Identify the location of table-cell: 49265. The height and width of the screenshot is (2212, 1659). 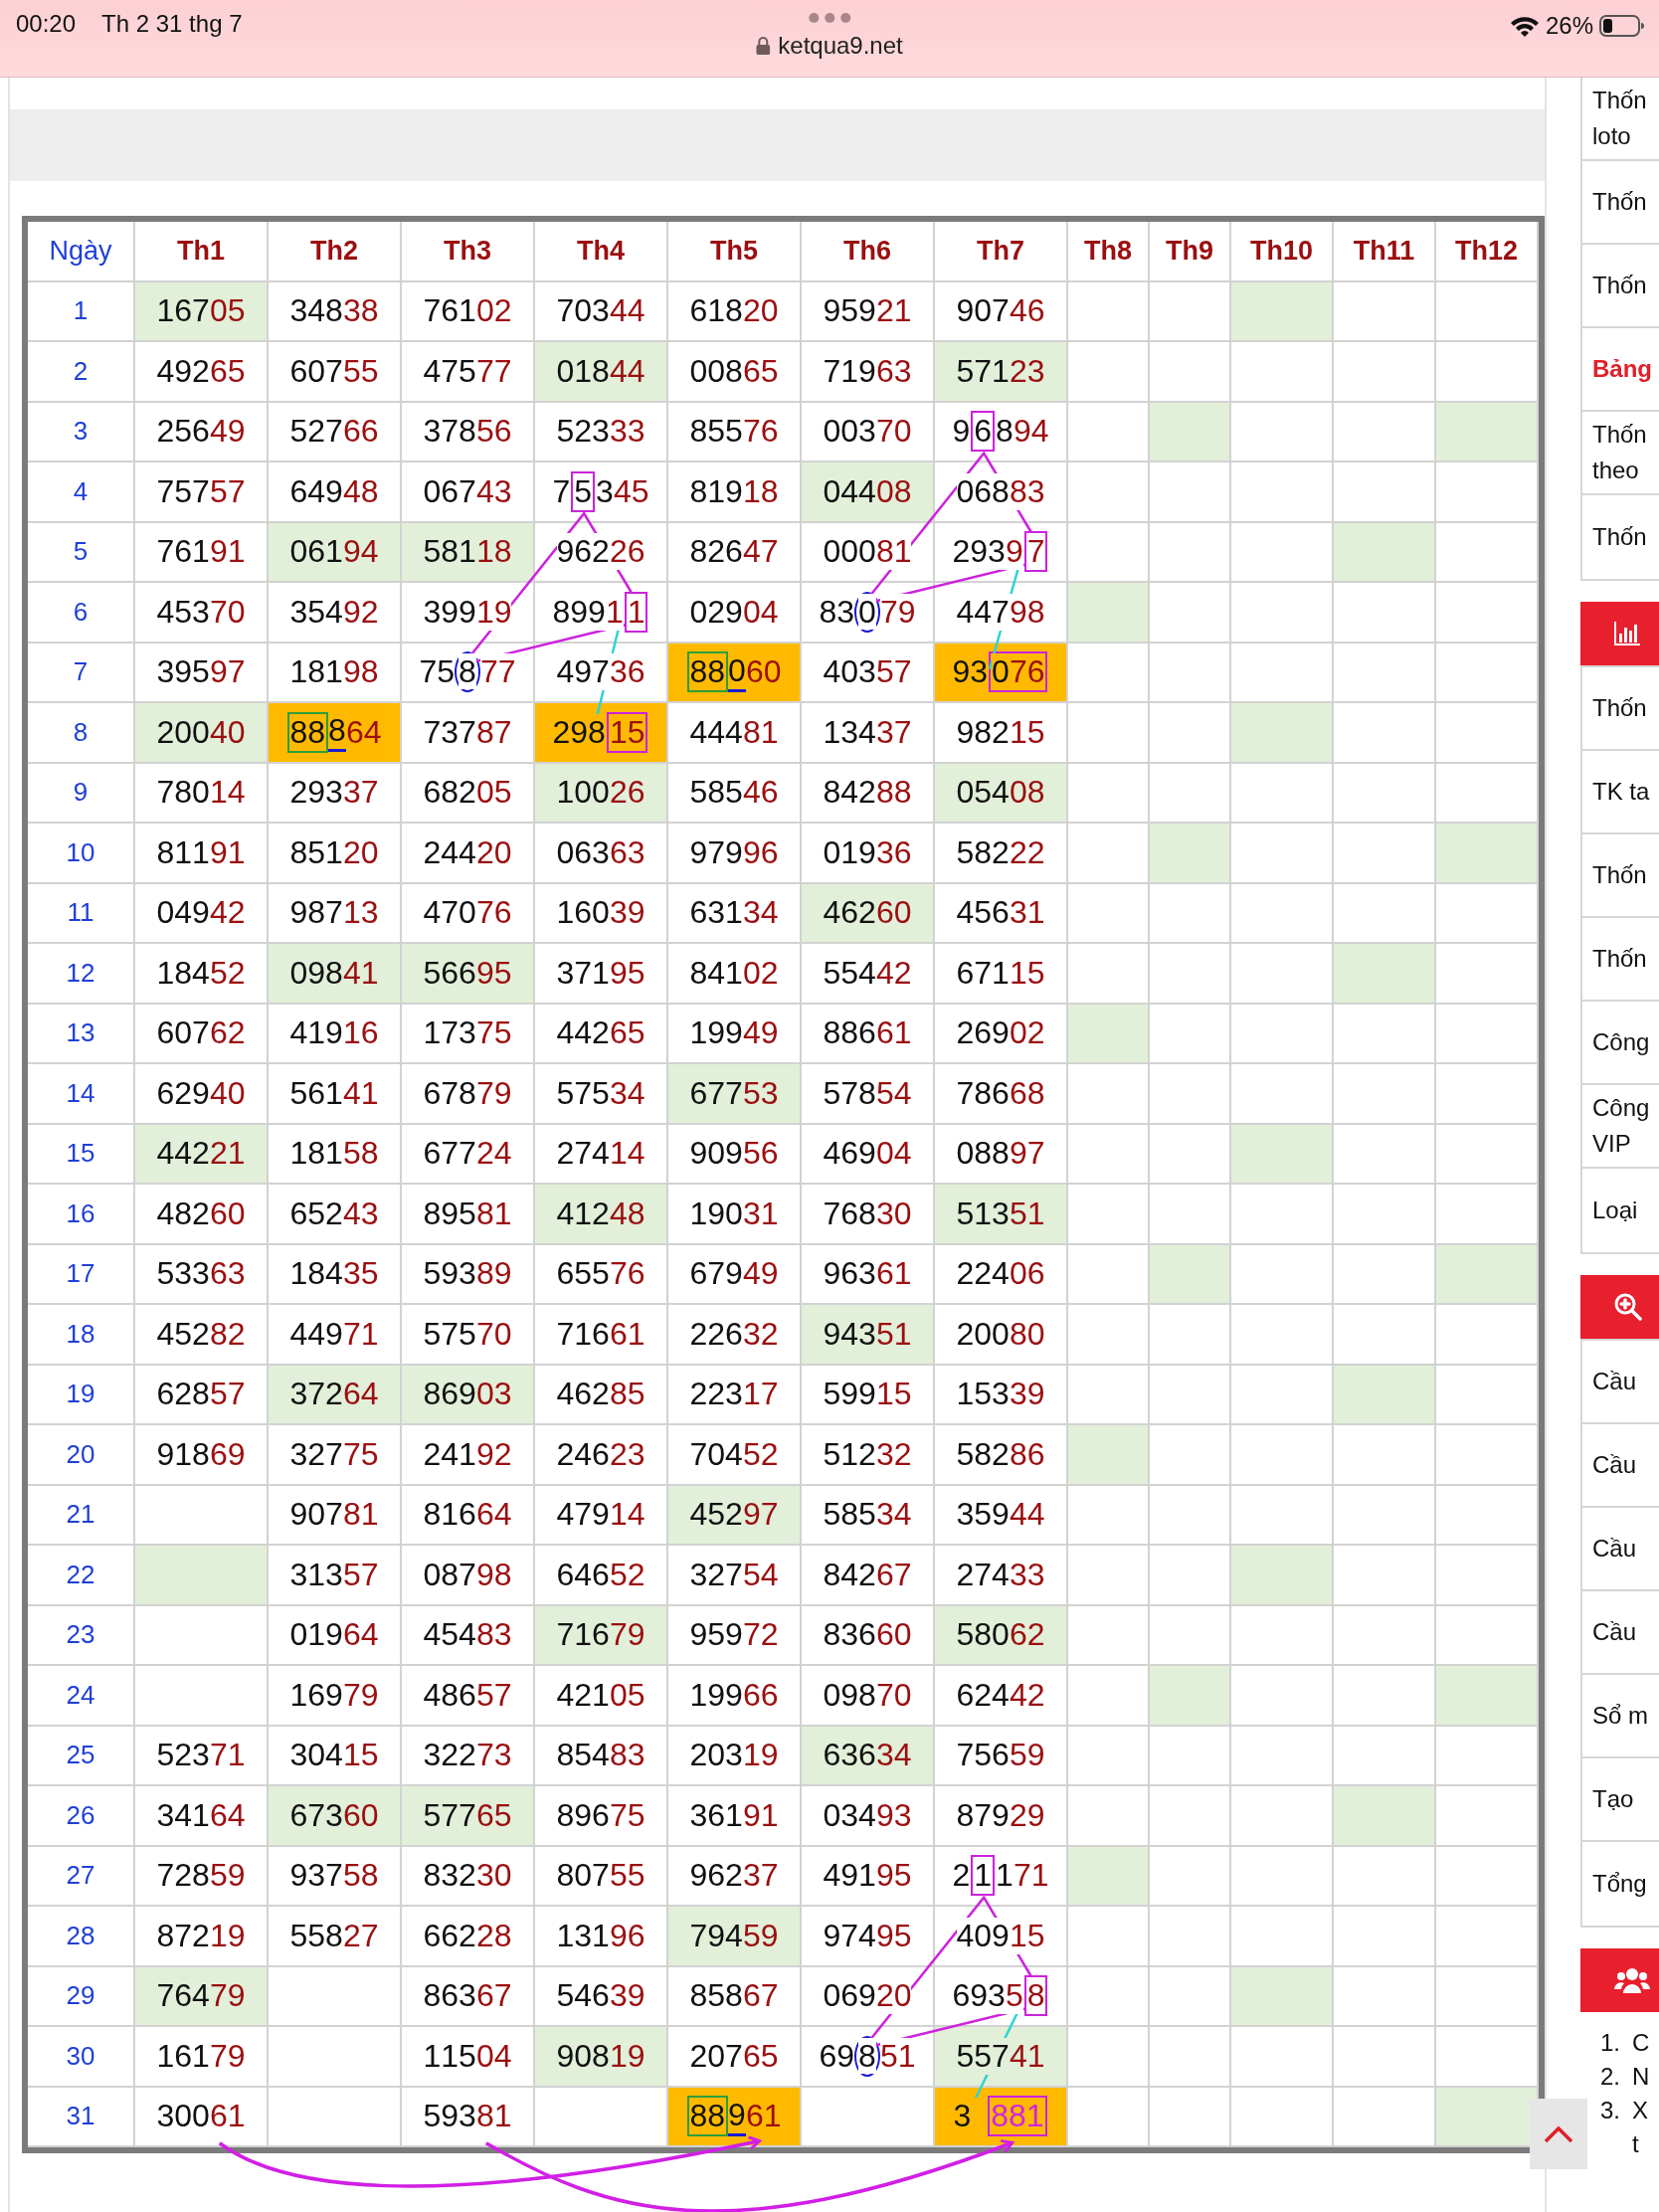
(202, 372).